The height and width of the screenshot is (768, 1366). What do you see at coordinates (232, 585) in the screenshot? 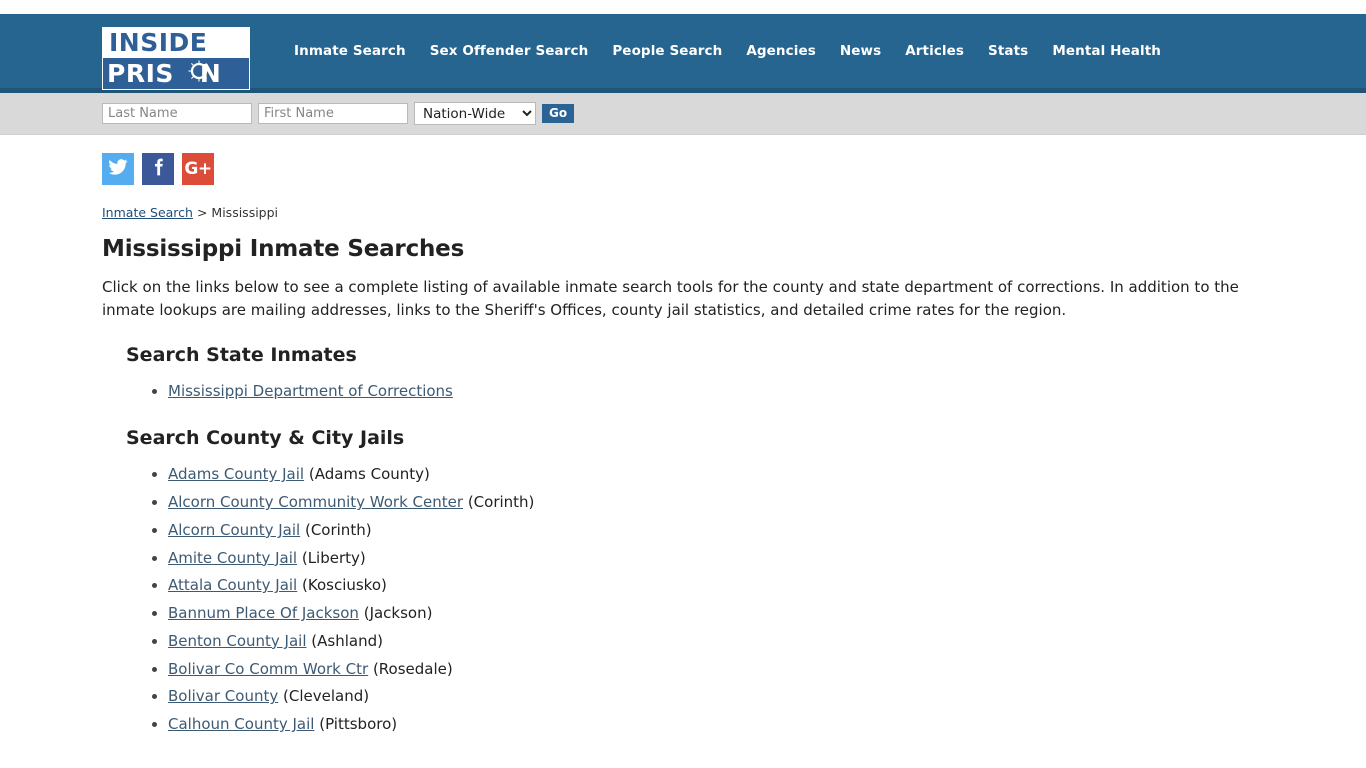
I see `jail-link: Attala County Jail` at bounding box center [232, 585].